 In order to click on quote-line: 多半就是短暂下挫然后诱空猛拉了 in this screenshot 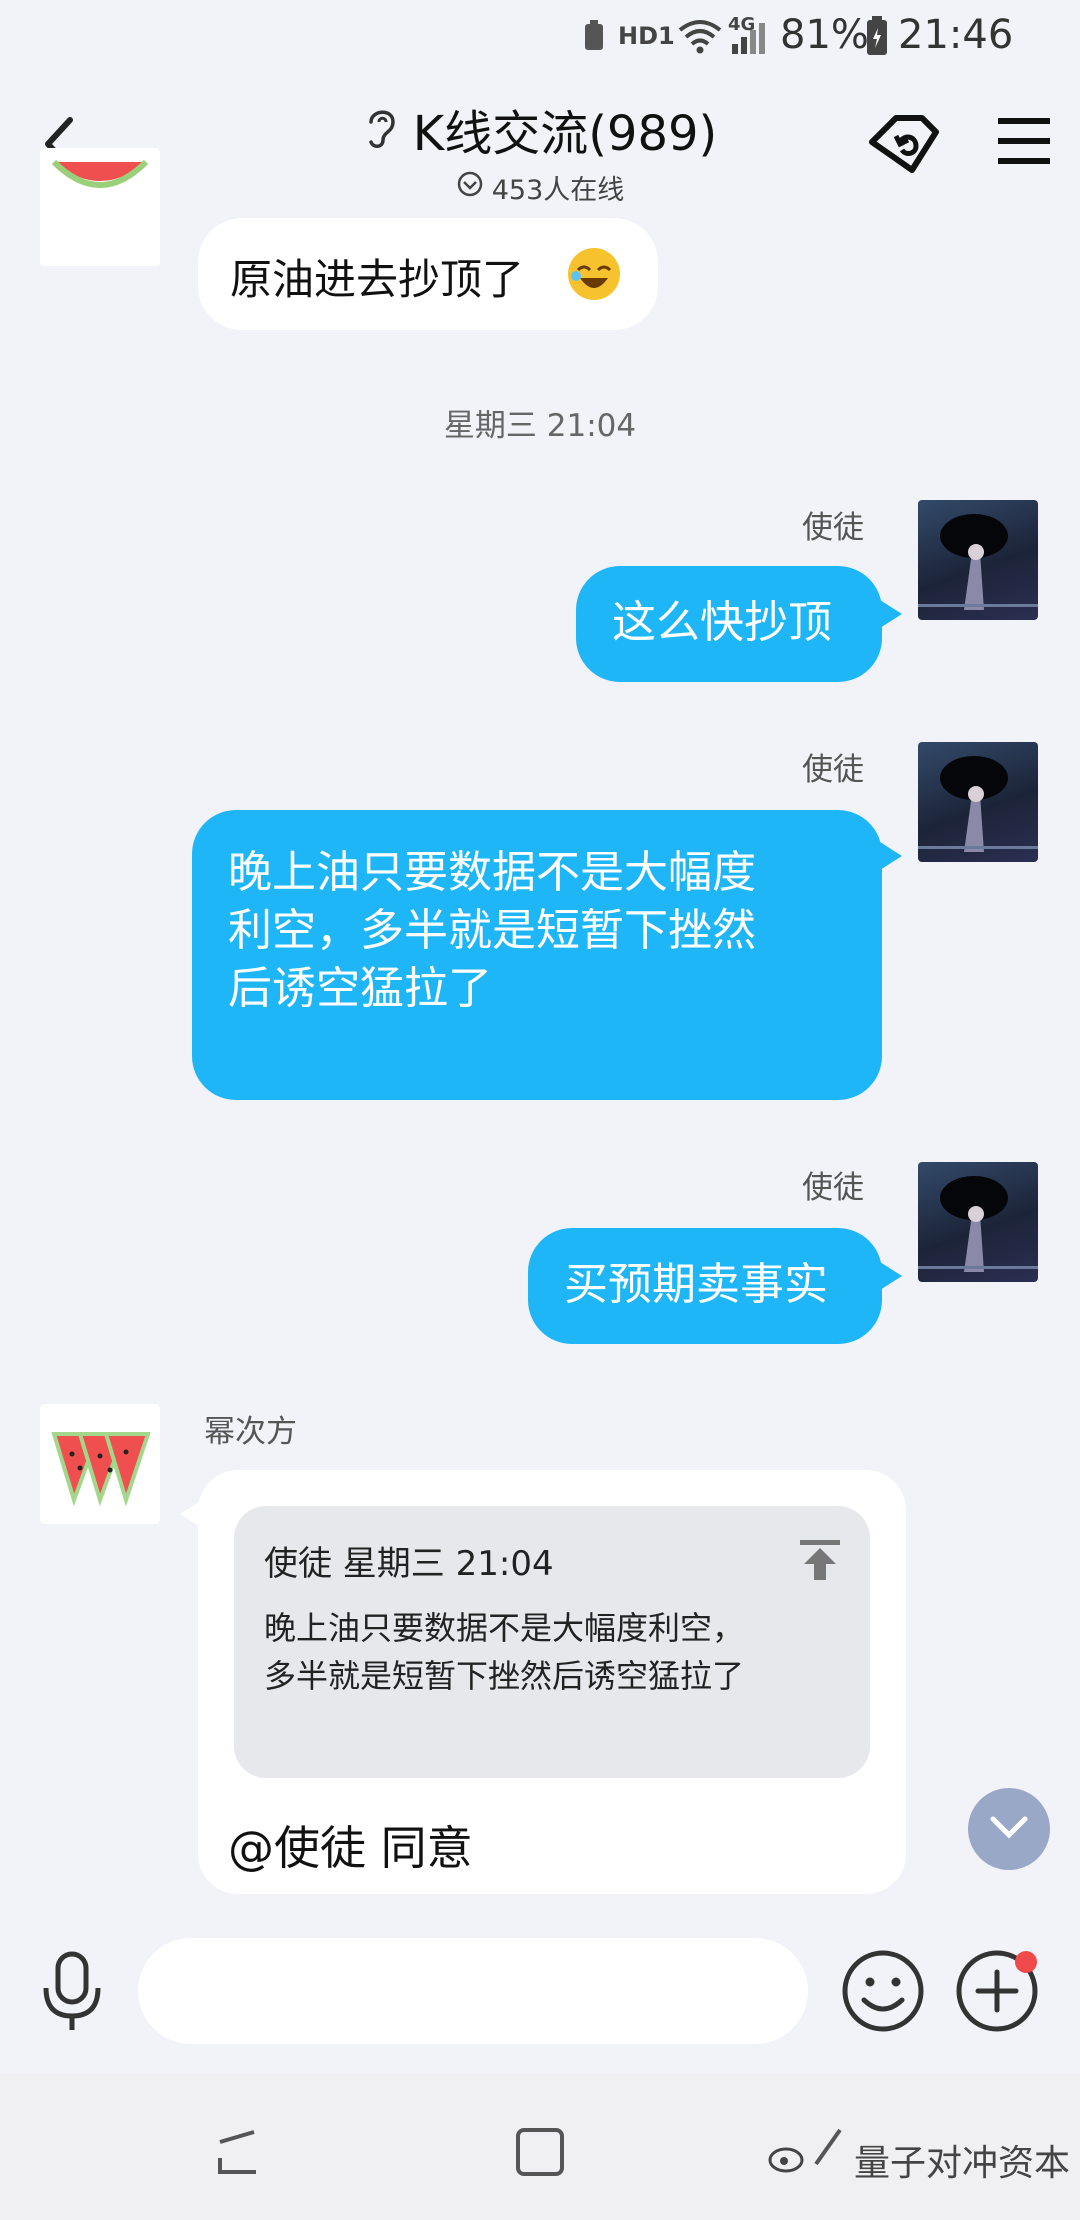, I will do `click(504, 1676)`.